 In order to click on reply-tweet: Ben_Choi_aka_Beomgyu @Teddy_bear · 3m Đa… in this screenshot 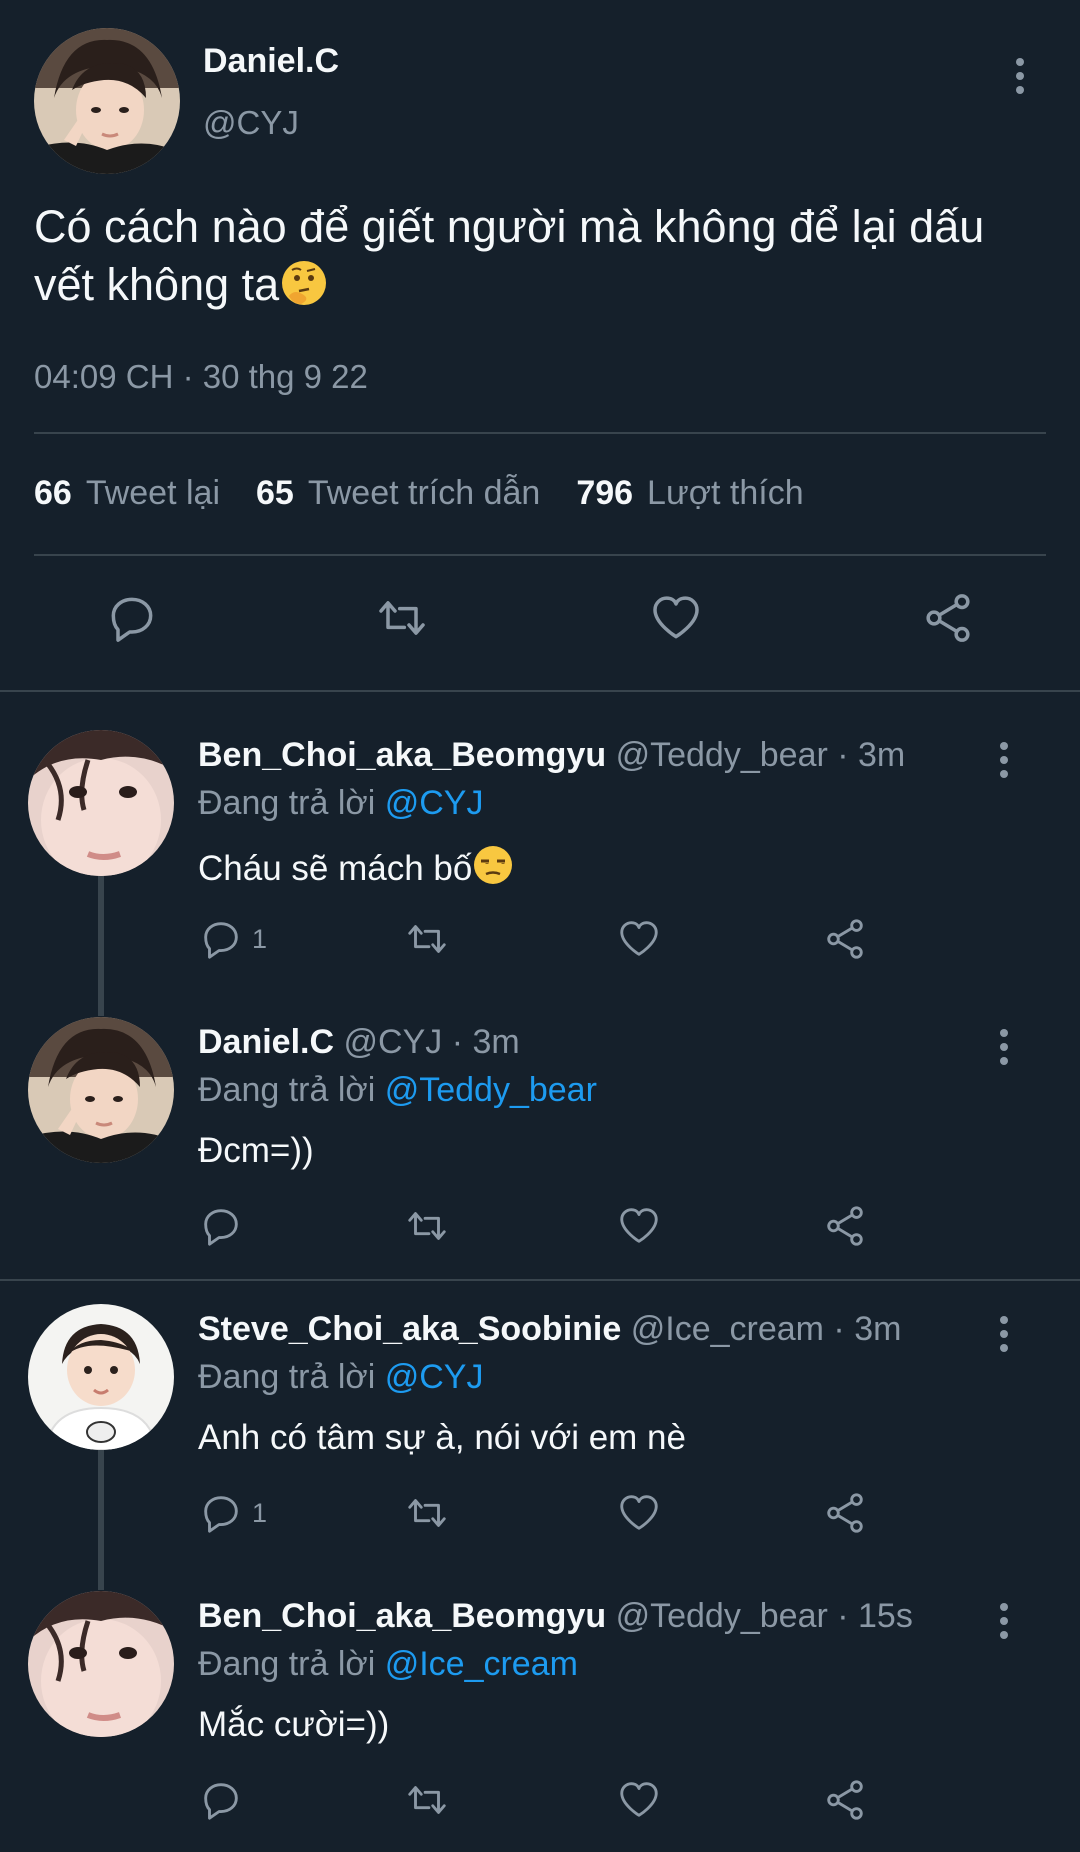, I will do `click(540, 855)`.